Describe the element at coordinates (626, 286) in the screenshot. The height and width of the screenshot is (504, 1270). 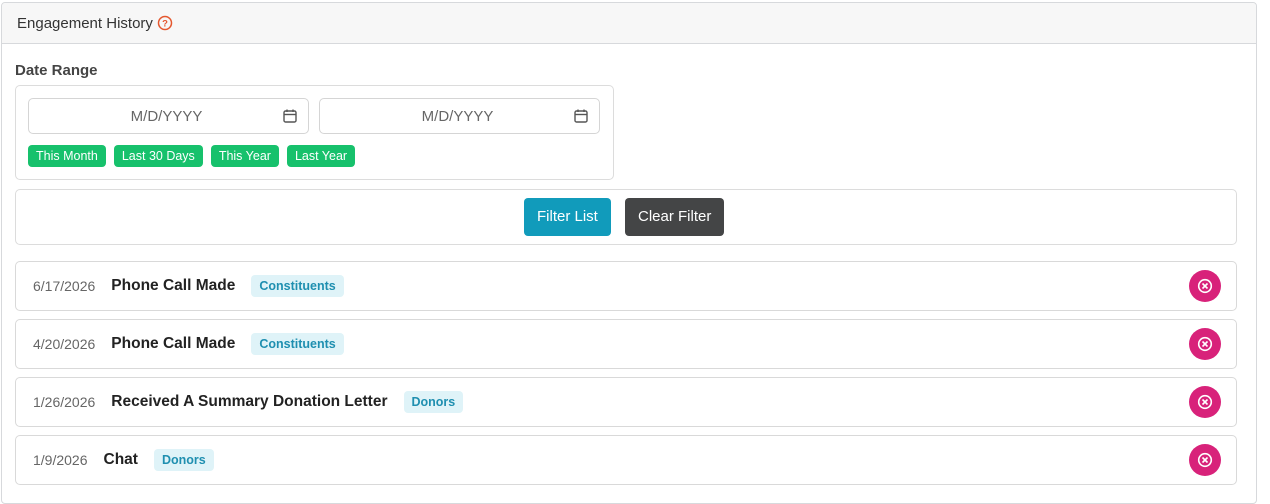
I see `engagement-row: 6/17/2026 Phone Call Made Constituents` at that location.